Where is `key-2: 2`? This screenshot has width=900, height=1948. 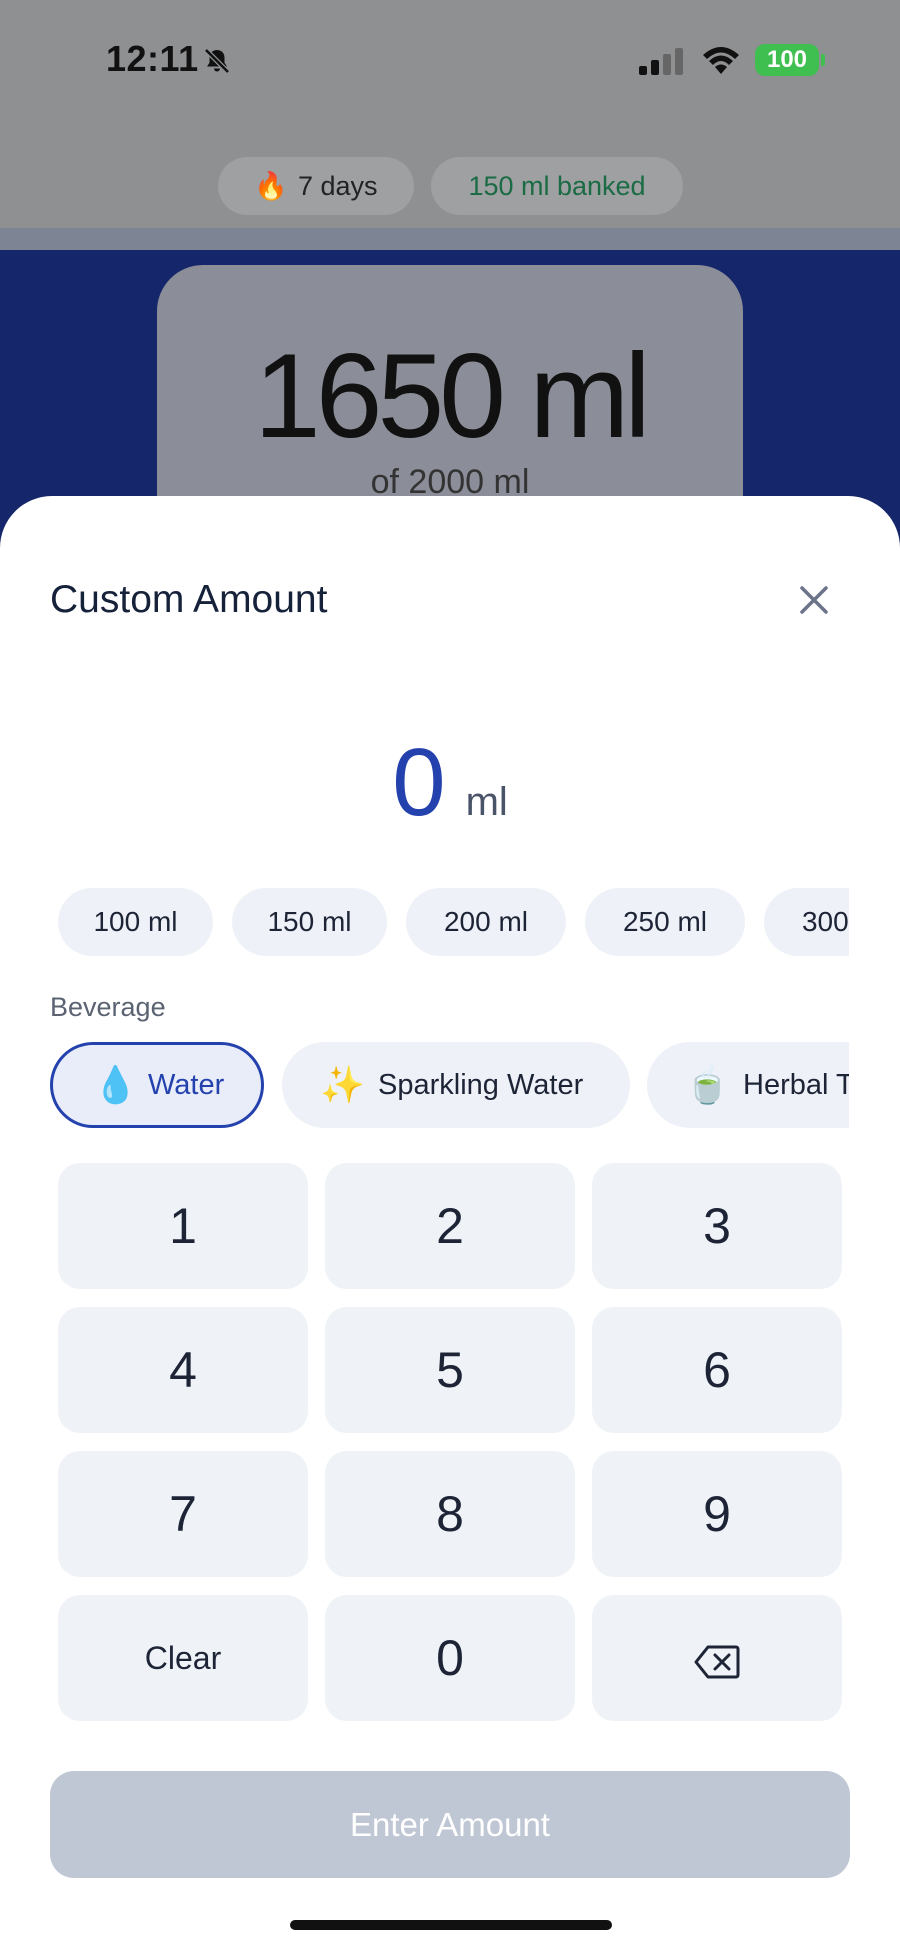
key-2: 2 is located at coordinates (450, 1226).